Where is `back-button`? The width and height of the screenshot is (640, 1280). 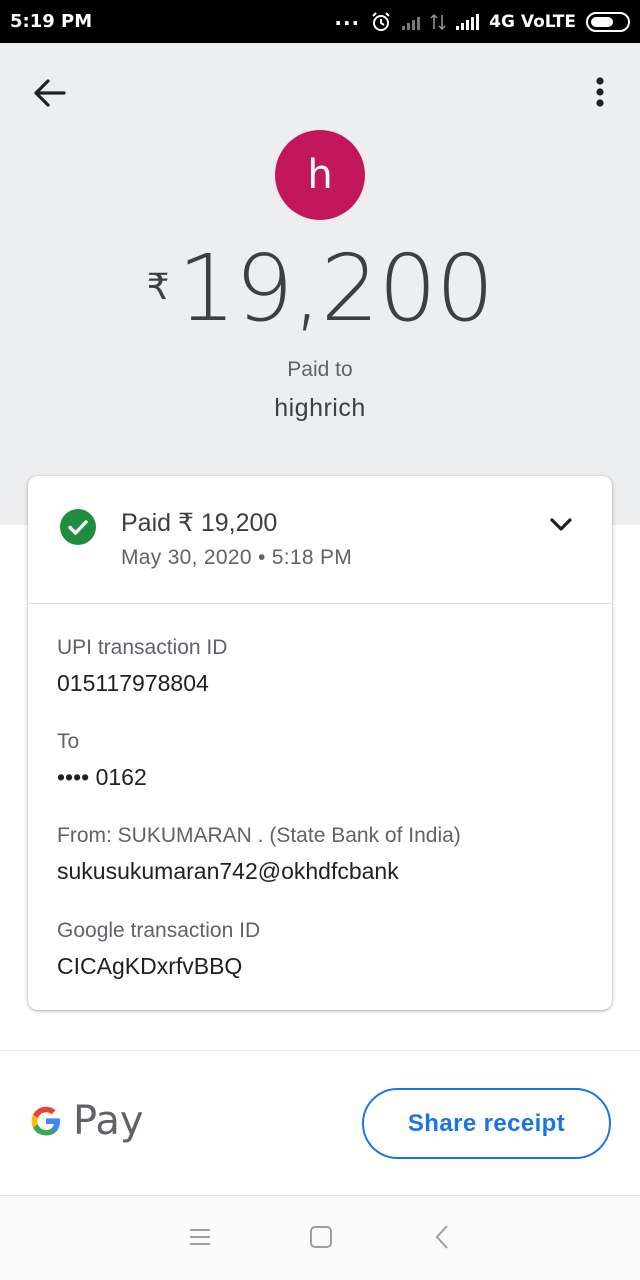
back-button is located at coordinates (50, 93).